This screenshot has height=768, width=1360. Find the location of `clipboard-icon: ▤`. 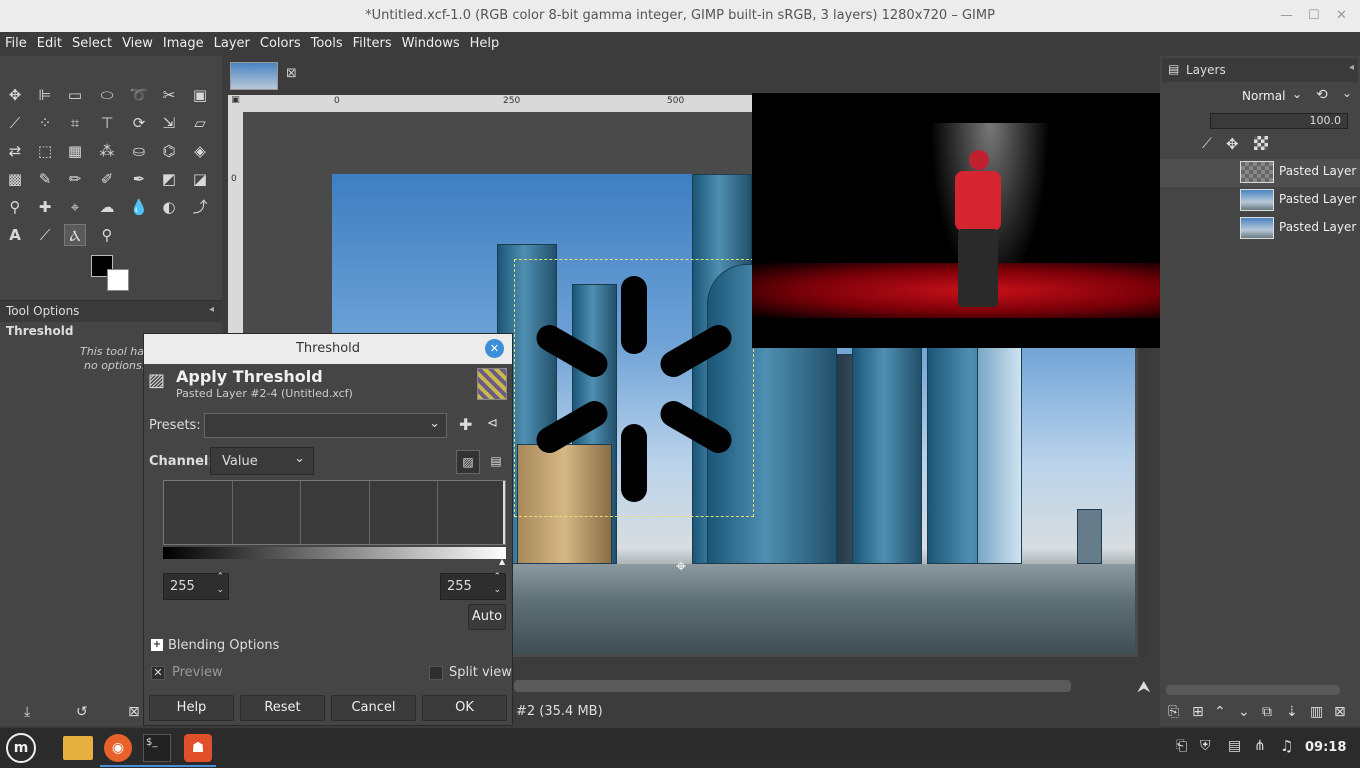

clipboard-icon: ▤ is located at coordinates (1234, 746).